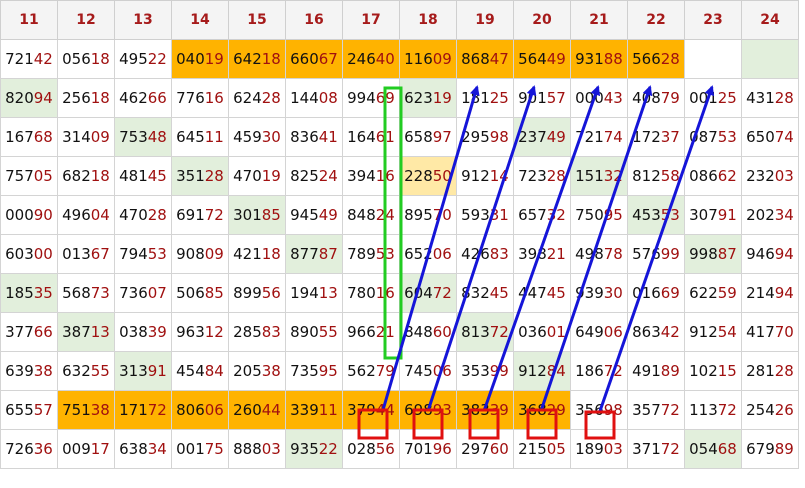  Describe the element at coordinates (532, 332) in the screenshot. I see `cell-digits-lead: 036` at that location.